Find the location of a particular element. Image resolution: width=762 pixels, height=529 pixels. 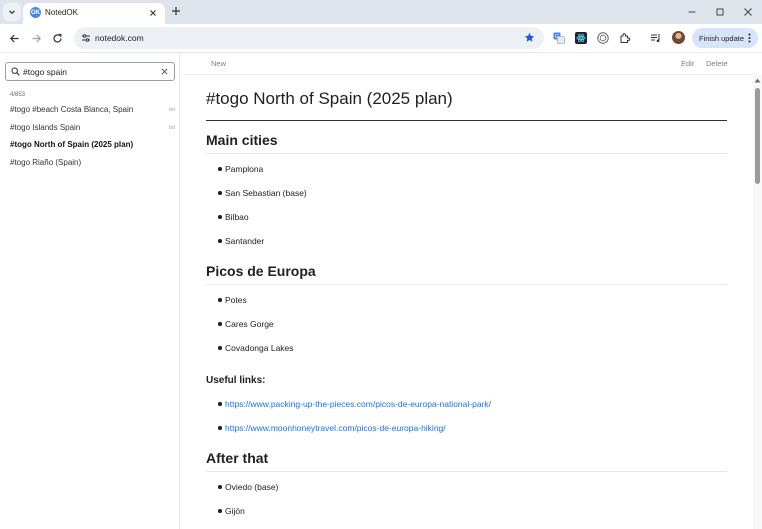

clear-search-button is located at coordinates (164, 71).